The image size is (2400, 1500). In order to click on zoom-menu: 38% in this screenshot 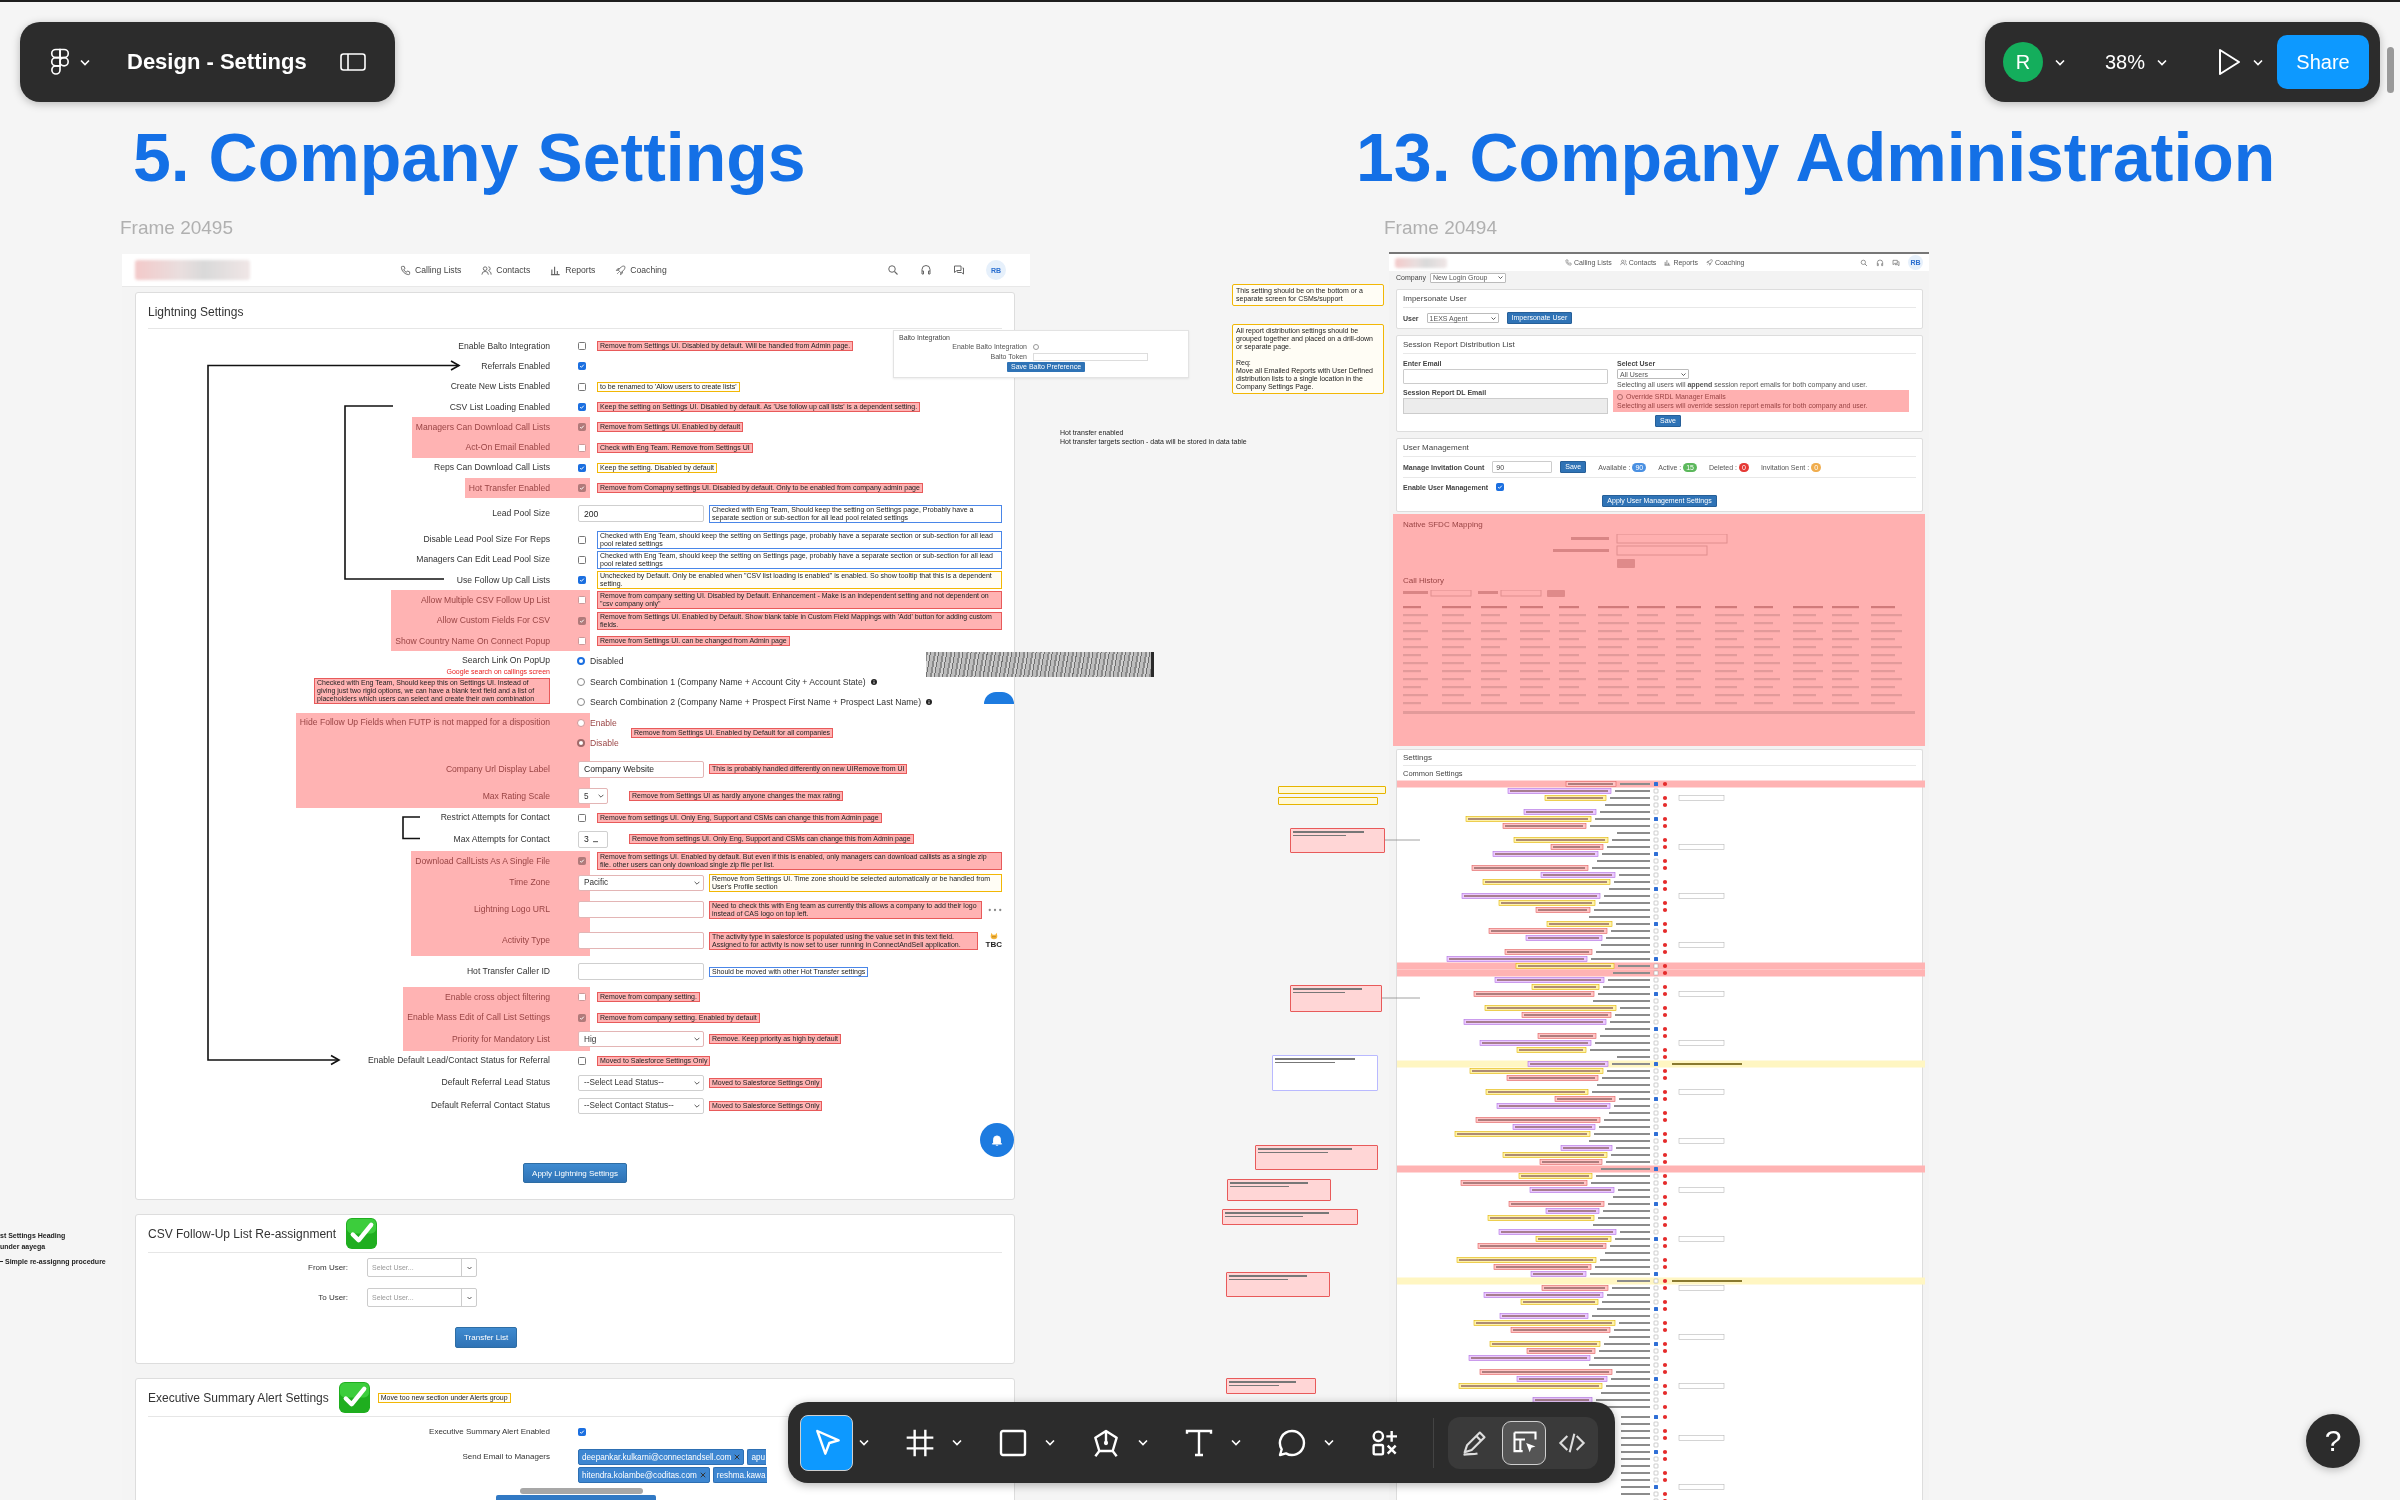, I will do `click(2125, 62)`.